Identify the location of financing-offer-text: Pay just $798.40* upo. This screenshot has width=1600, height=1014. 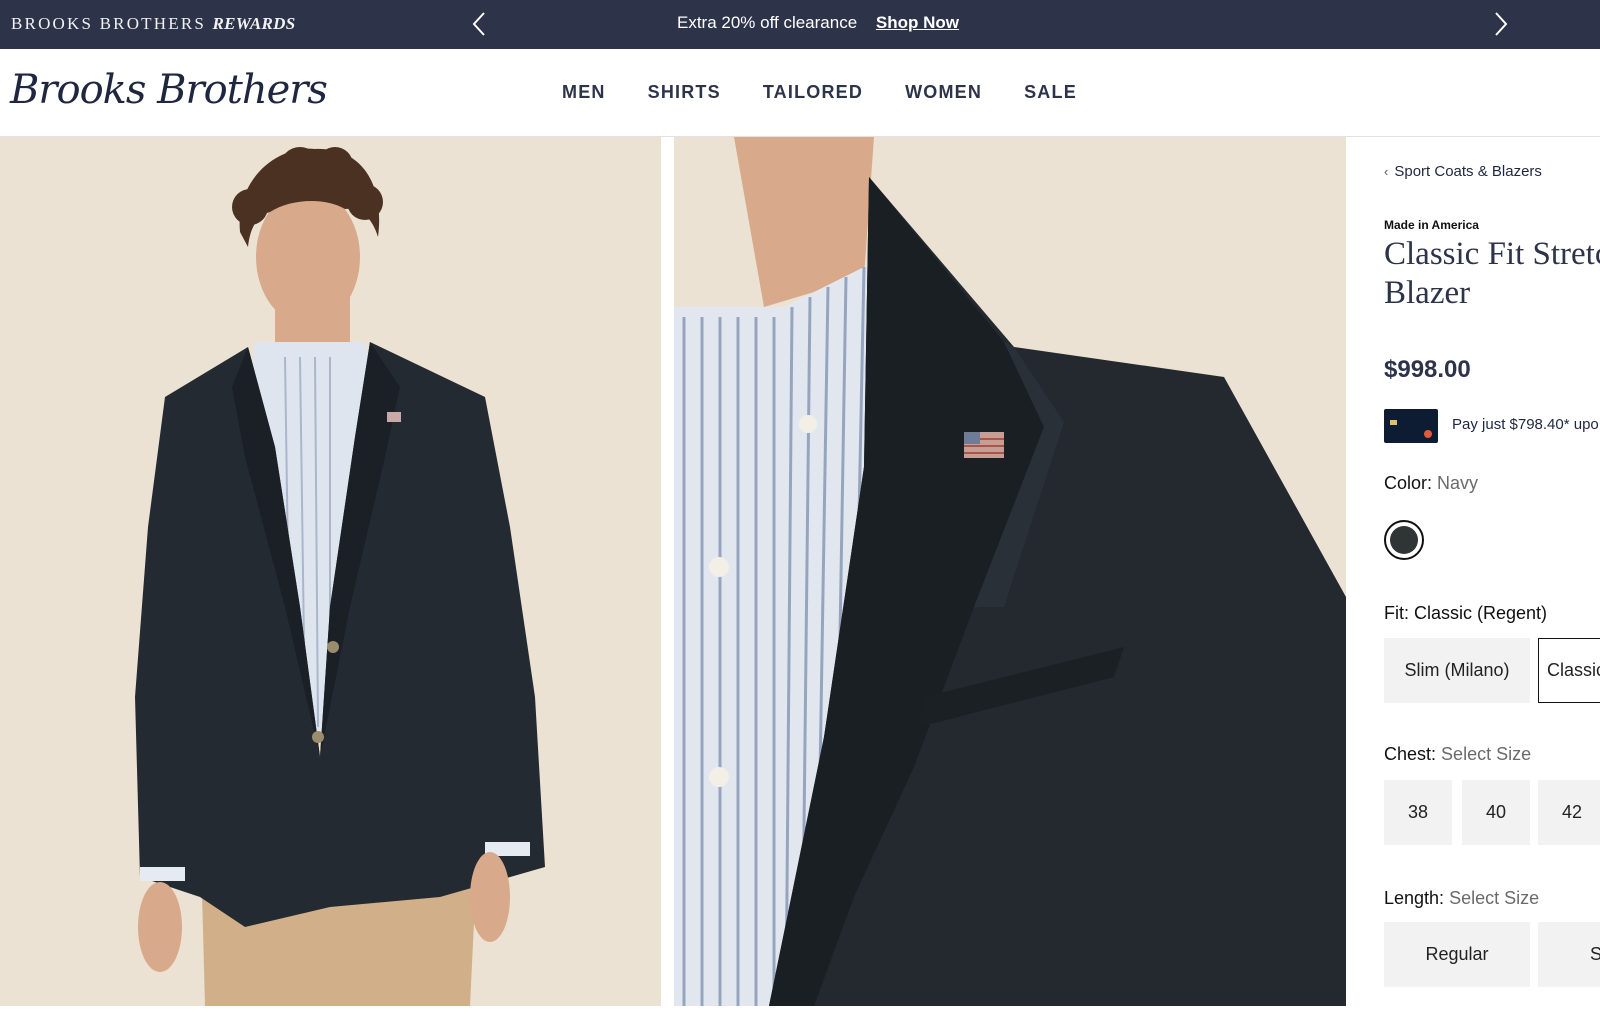
(1525, 424).